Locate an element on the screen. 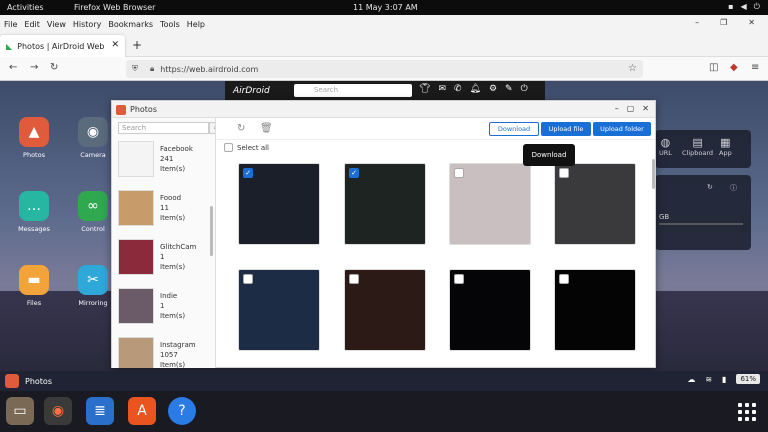  power-off-icon: ⏻ is located at coordinates (524, 89).